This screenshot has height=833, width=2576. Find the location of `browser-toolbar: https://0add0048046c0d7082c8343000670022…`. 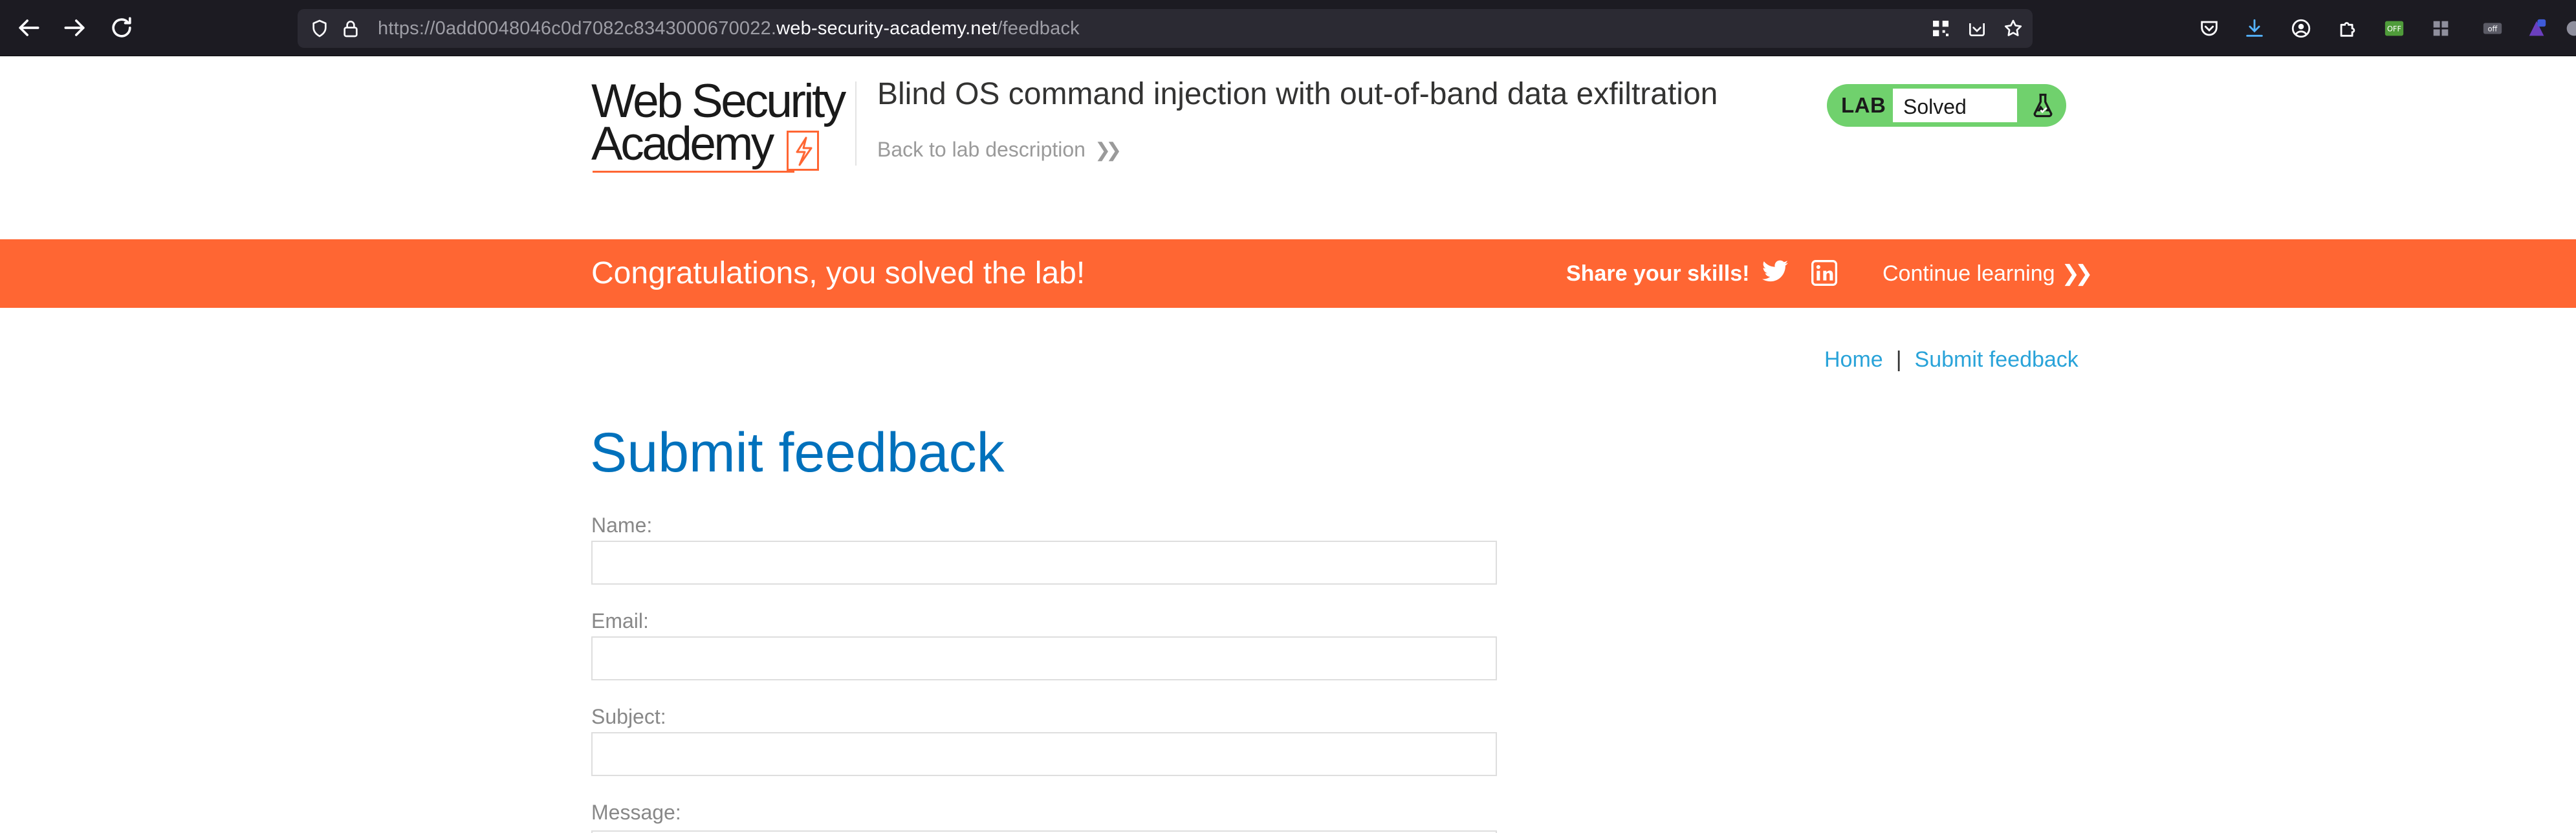

browser-toolbar: https://0add0048046c0d7082c8343000670022… is located at coordinates (1288, 28).